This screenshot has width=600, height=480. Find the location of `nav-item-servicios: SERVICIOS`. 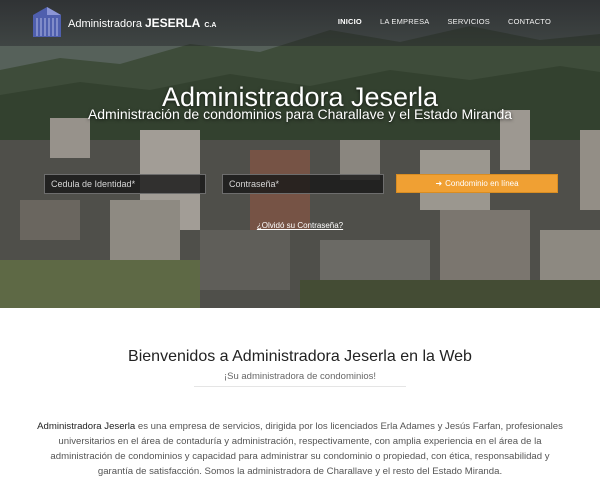

nav-item-servicios: SERVICIOS is located at coordinates (468, 21).